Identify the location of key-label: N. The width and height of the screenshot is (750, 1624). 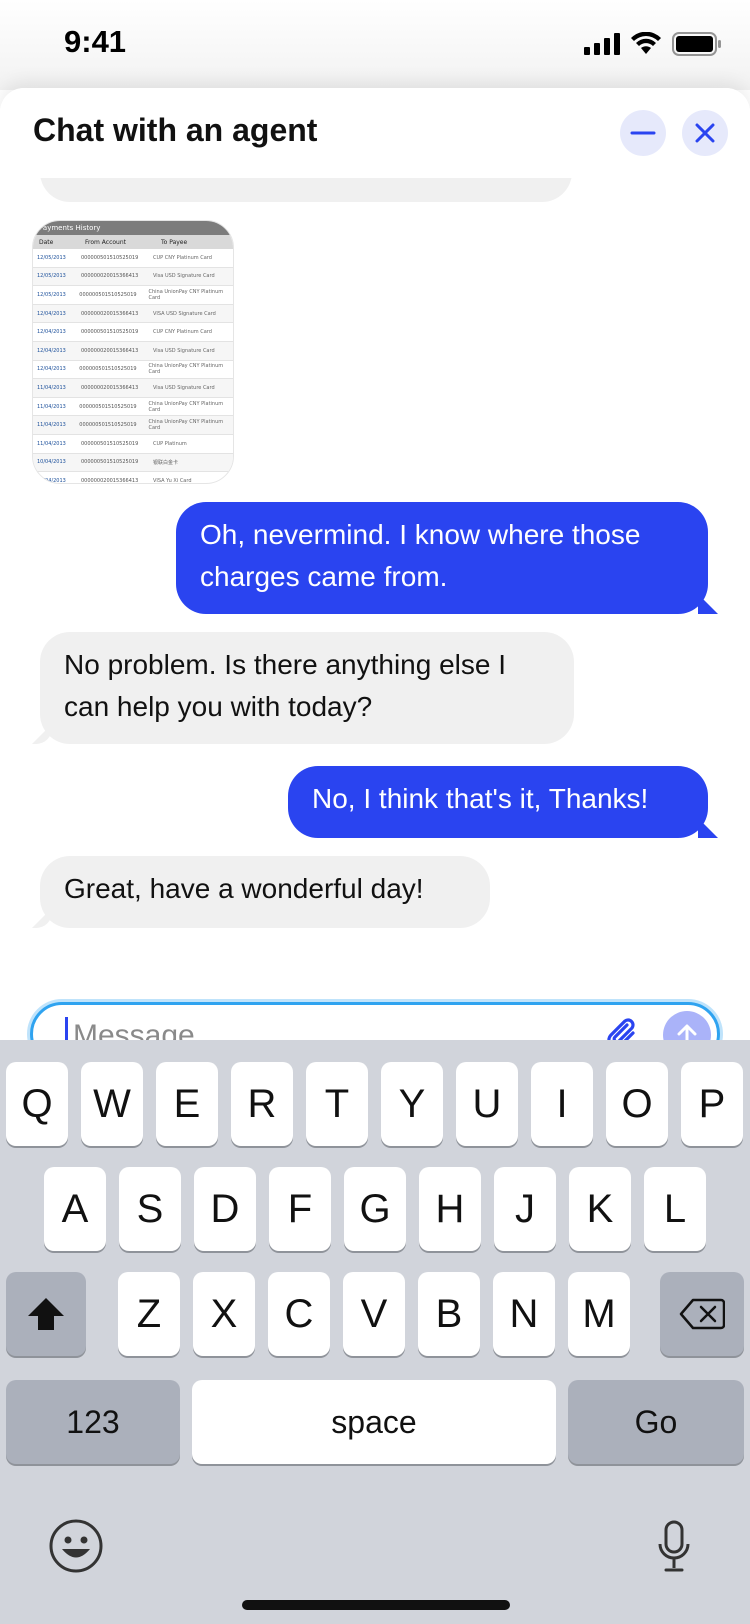
(524, 1313).